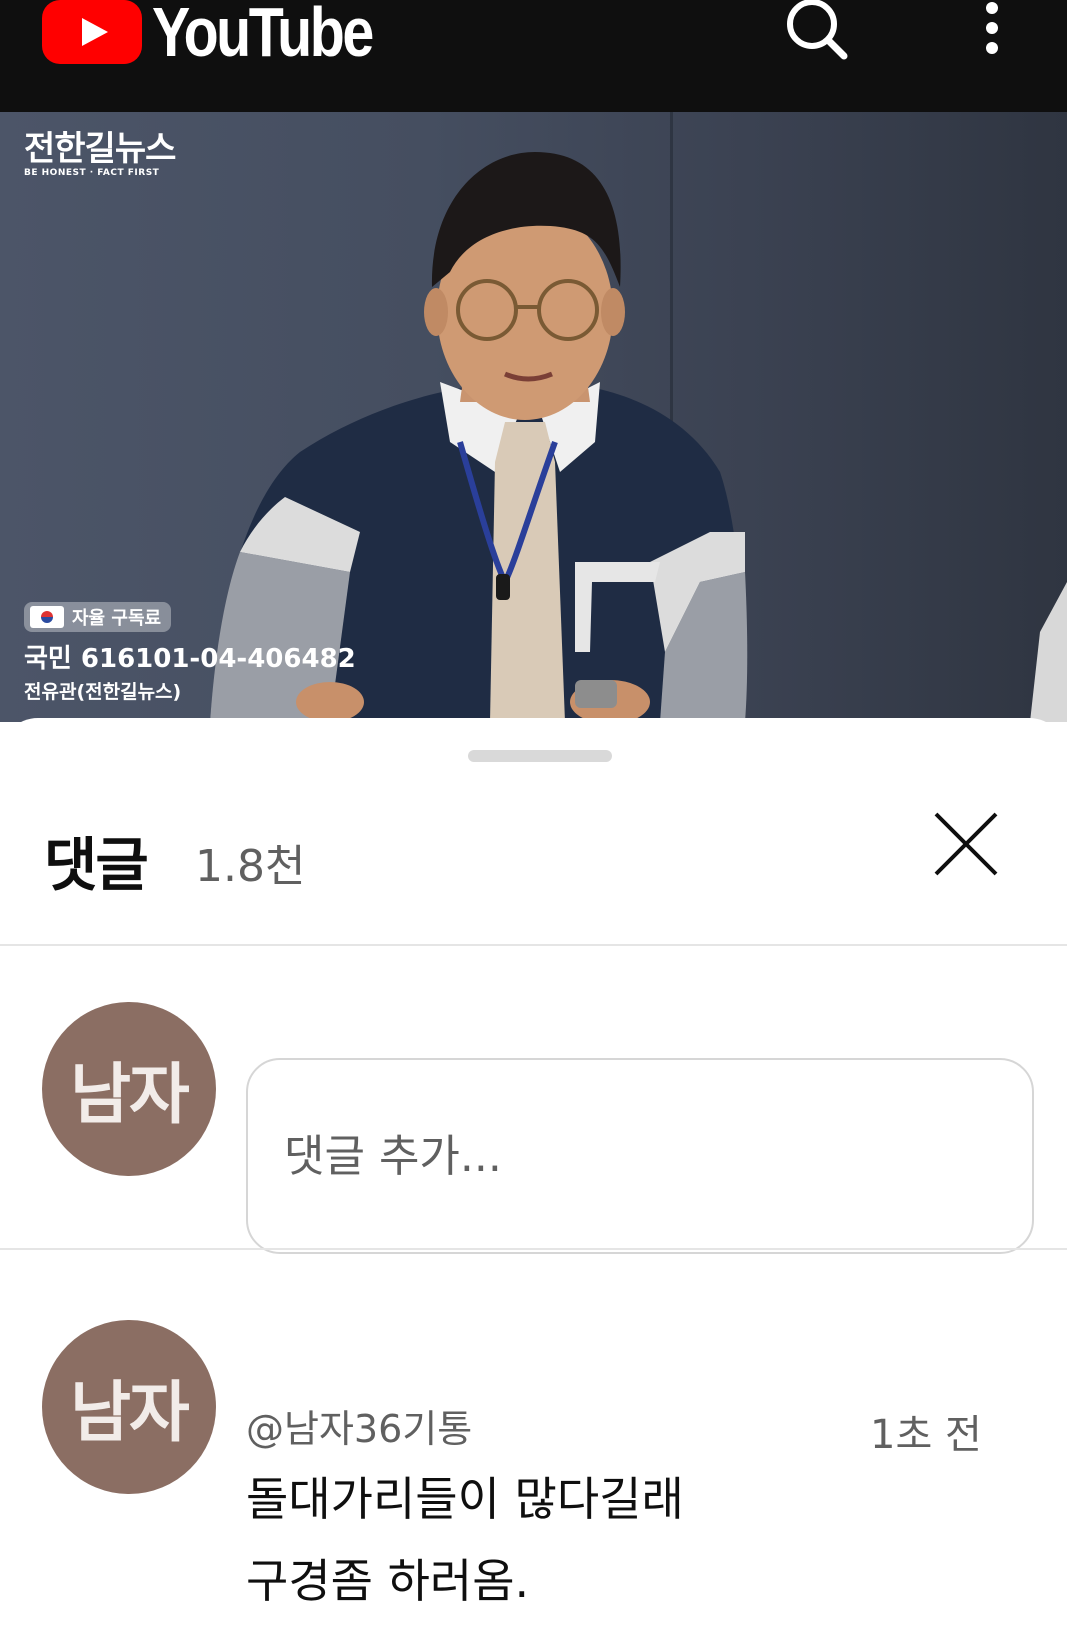  What do you see at coordinates (359, 1425) in the screenshot?
I see `comment-author: @남자36기통` at bounding box center [359, 1425].